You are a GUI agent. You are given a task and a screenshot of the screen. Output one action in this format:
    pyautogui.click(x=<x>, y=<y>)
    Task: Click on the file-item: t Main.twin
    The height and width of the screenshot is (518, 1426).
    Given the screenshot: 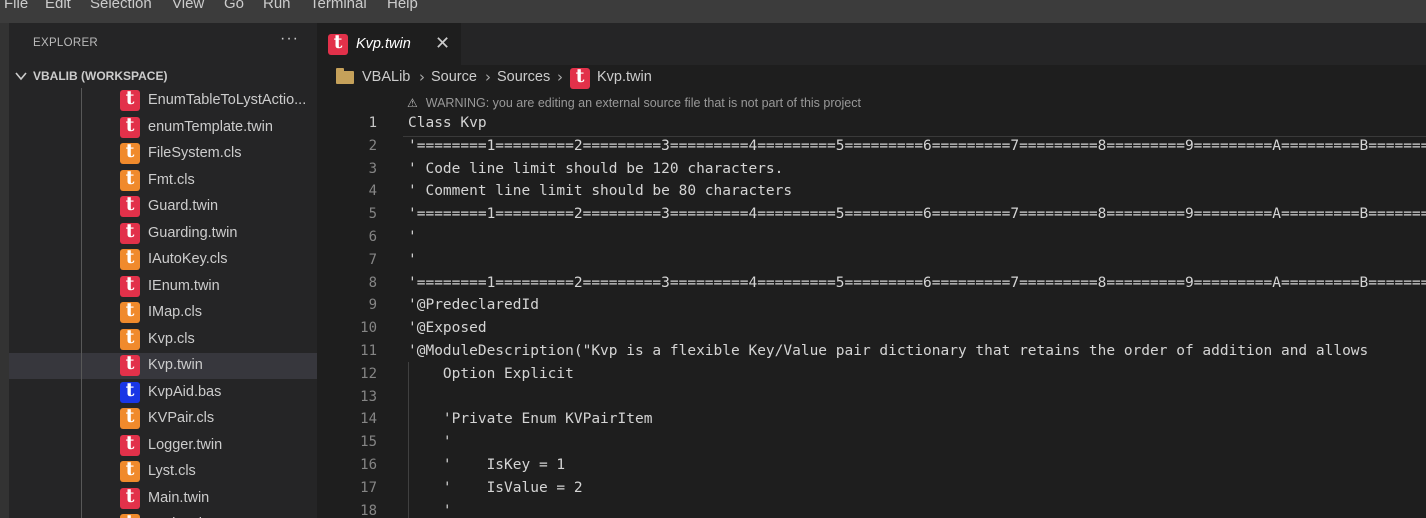 What is the action you would take?
    pyautogui.click(x=163, y=498)
    